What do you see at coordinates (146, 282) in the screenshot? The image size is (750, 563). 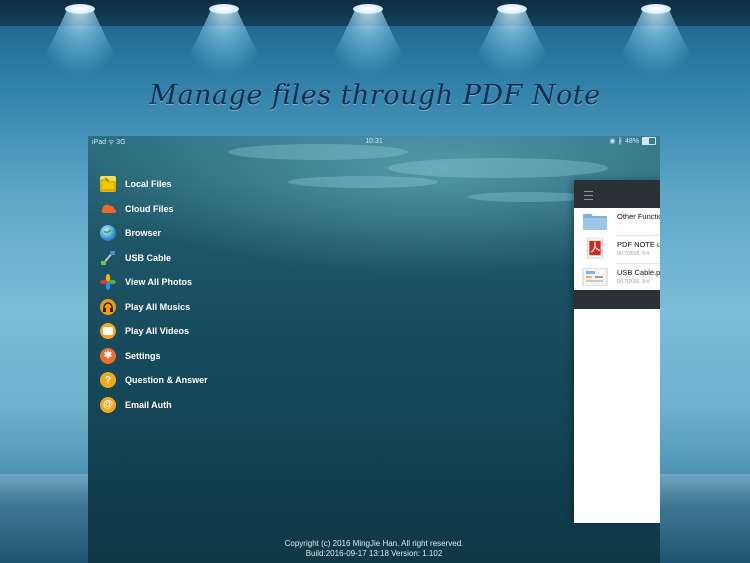 I see `menu-item-view-all-photos: View All Photos` at bounding box center [146, 282].